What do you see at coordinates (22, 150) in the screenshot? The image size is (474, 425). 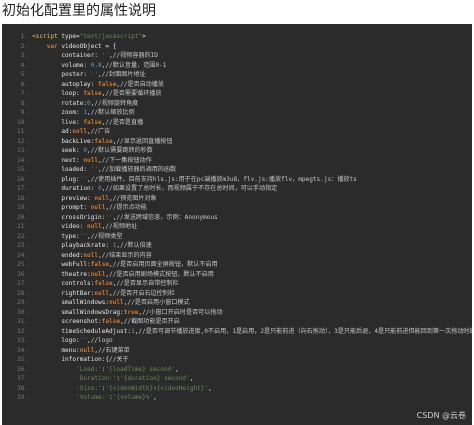 I see `line-number: 13.` at bounding box center [22, 150].